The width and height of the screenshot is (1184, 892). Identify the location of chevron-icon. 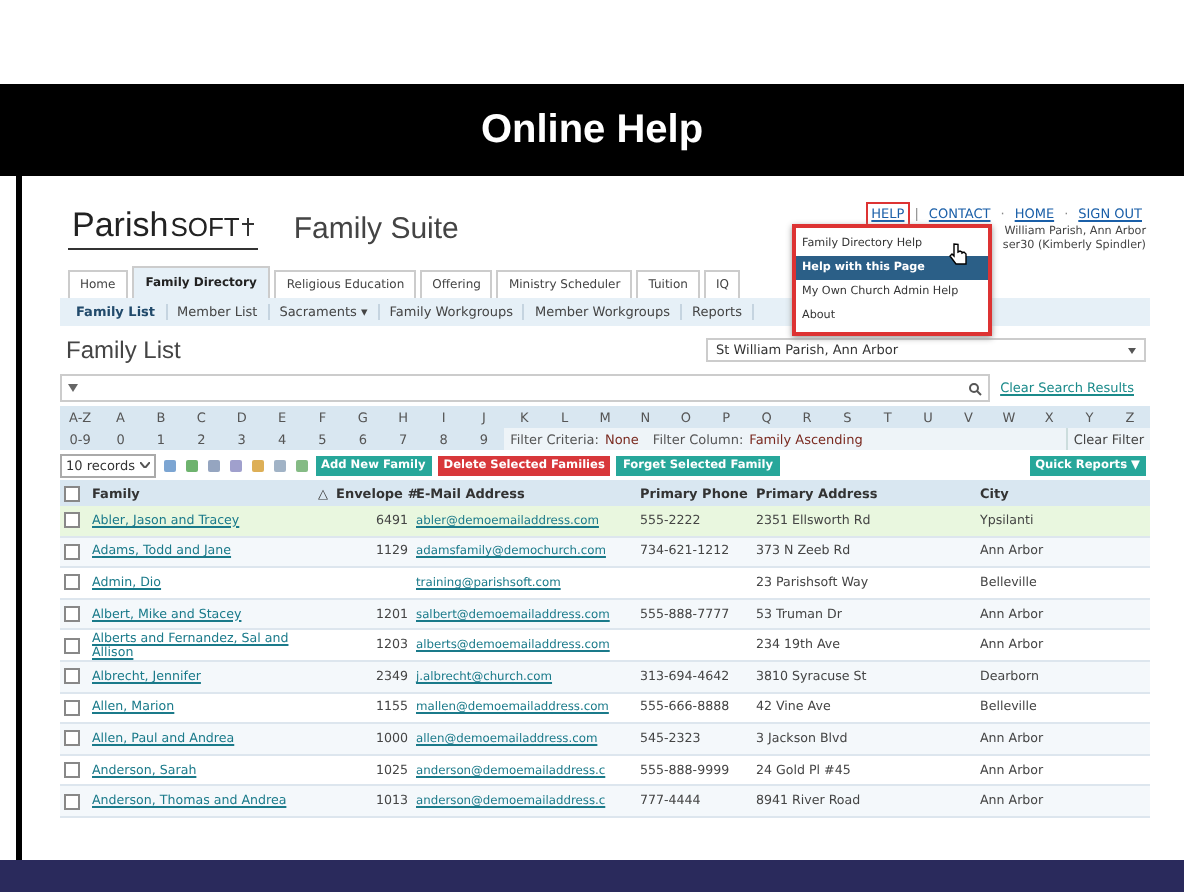
(144, 465).